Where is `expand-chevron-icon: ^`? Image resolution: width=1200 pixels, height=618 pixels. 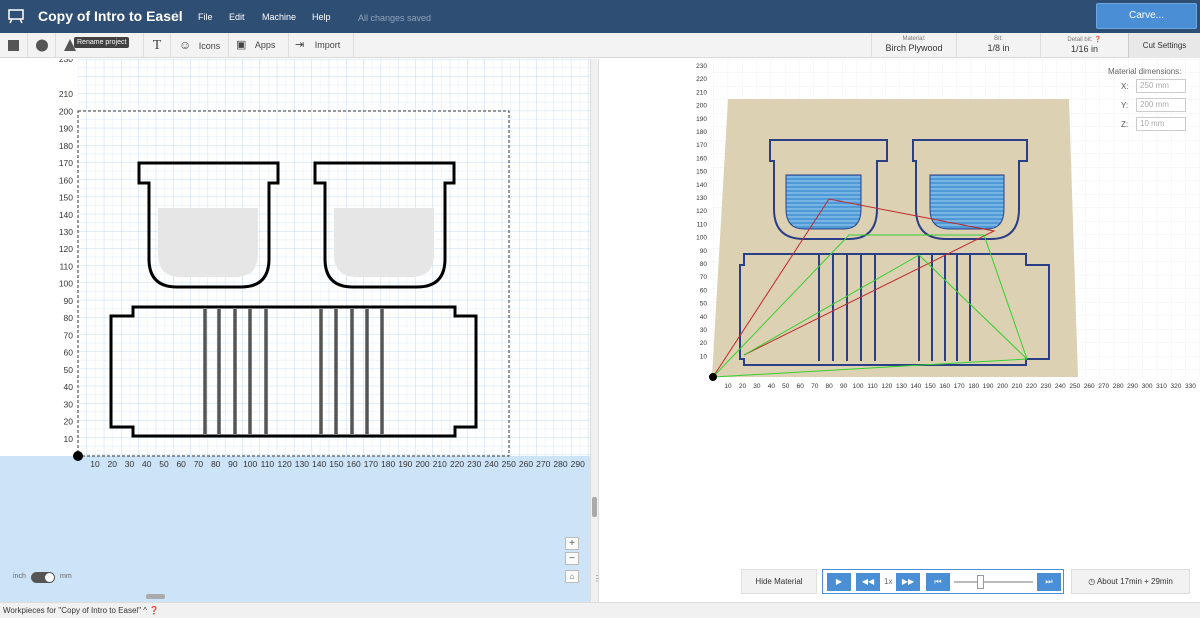
expand-chevron-icon: ^ is located at coordinates (145, 610).